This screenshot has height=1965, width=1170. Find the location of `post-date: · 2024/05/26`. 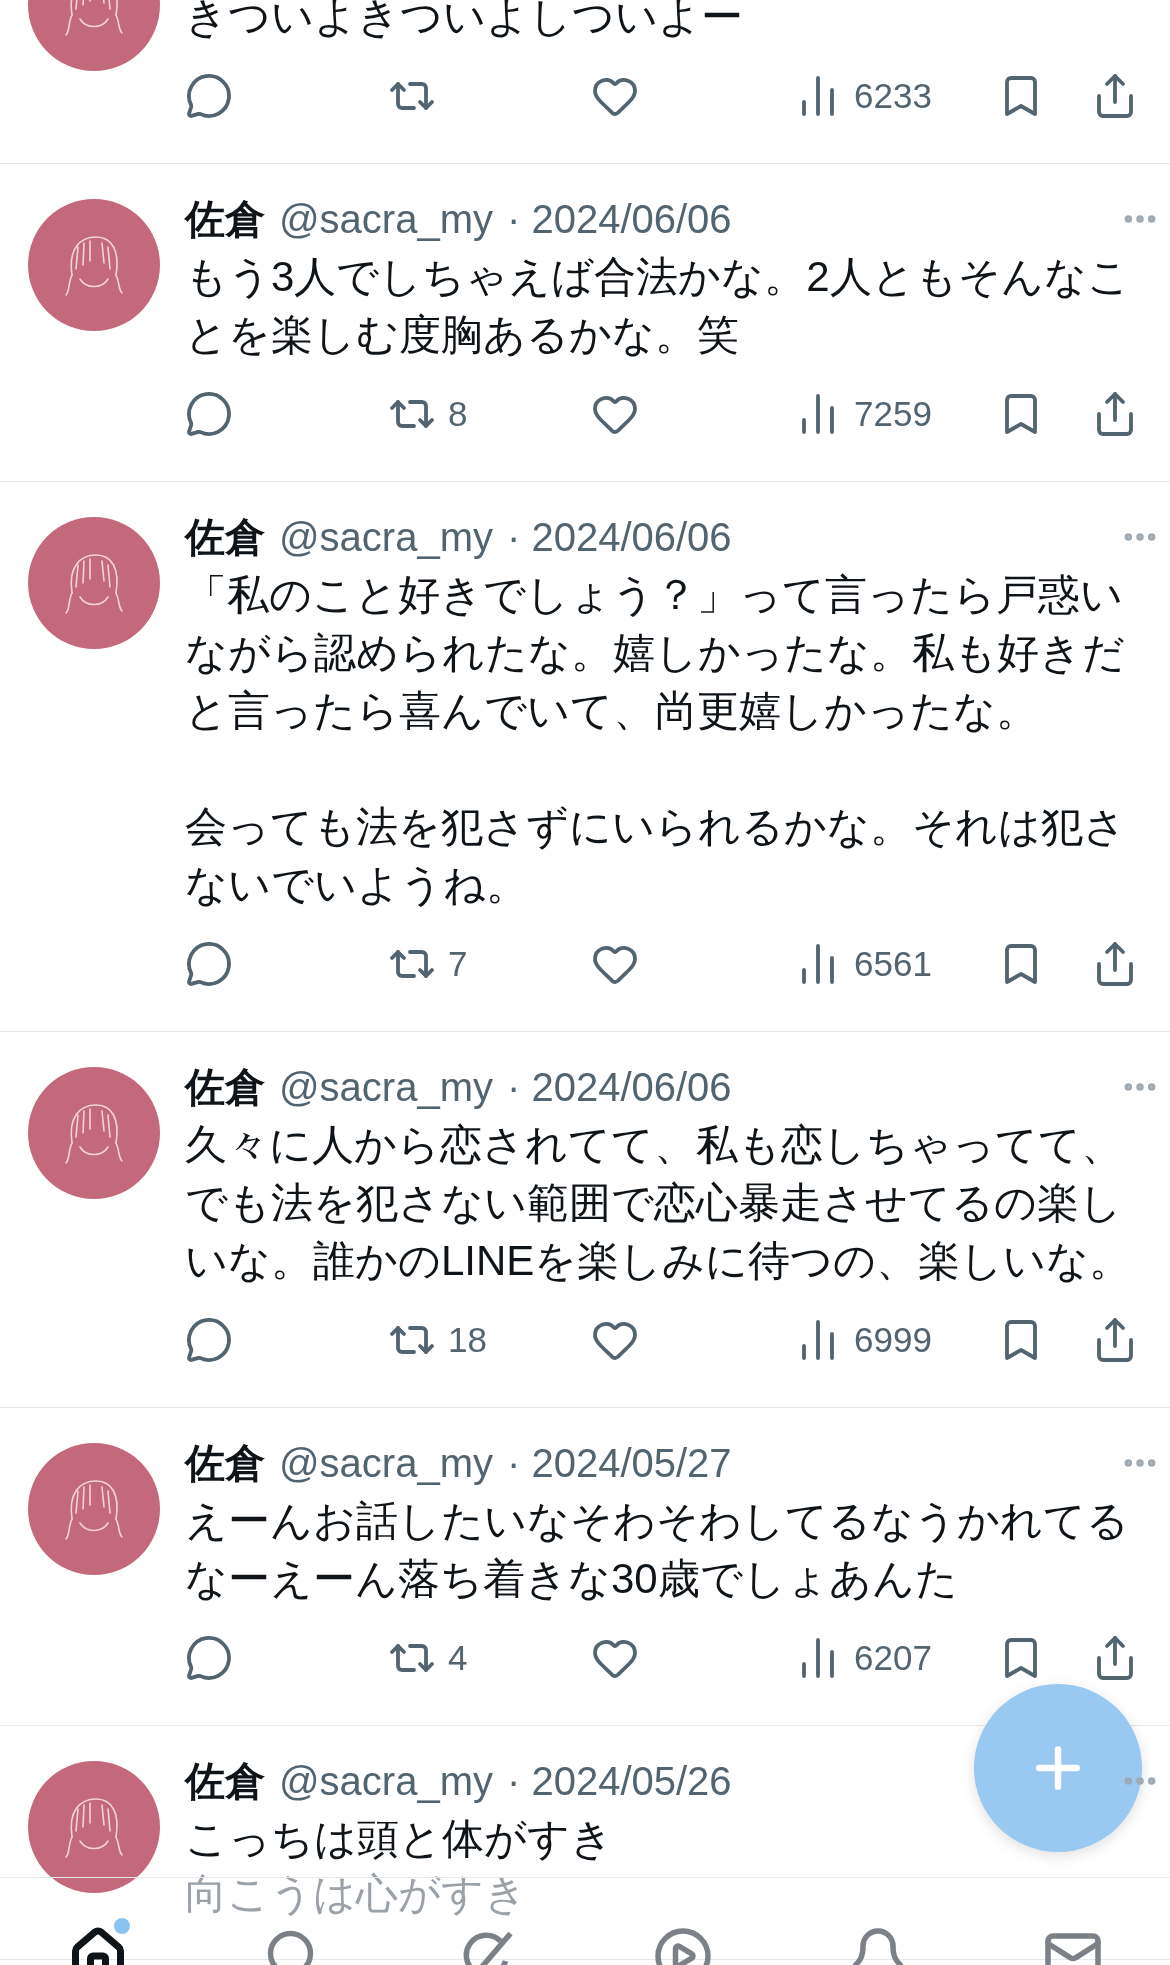

post-date: · 2024/05/26 is located at coordinates (619, 1781).